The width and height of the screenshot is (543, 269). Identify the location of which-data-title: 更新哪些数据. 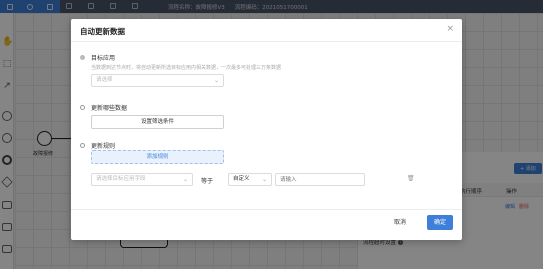
(109, 108).